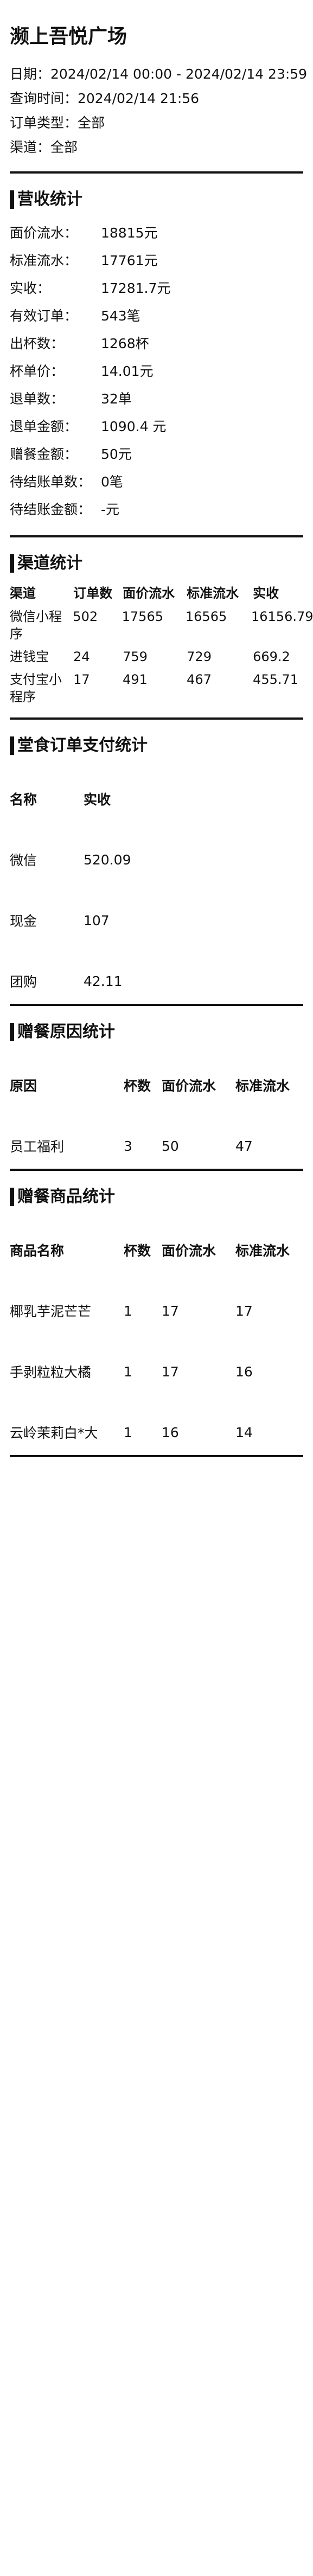 This screenshot has width=313, height=2576. Describe the element at coordinates (156, 1146) in the screenshot. I see `table-row: 员工福利 3 50 47` at that location.